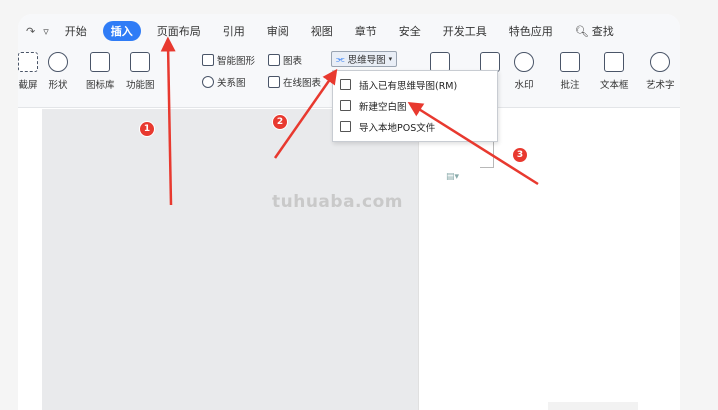 The image size is (718, 410). I want to click on art-text-button: 艺术字, so click(660, 71).